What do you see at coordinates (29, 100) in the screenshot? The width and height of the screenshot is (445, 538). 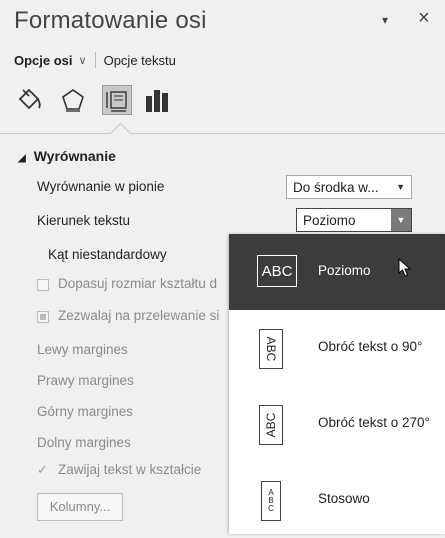 I see `fill-line-icon` at bounding box center [29, 100].